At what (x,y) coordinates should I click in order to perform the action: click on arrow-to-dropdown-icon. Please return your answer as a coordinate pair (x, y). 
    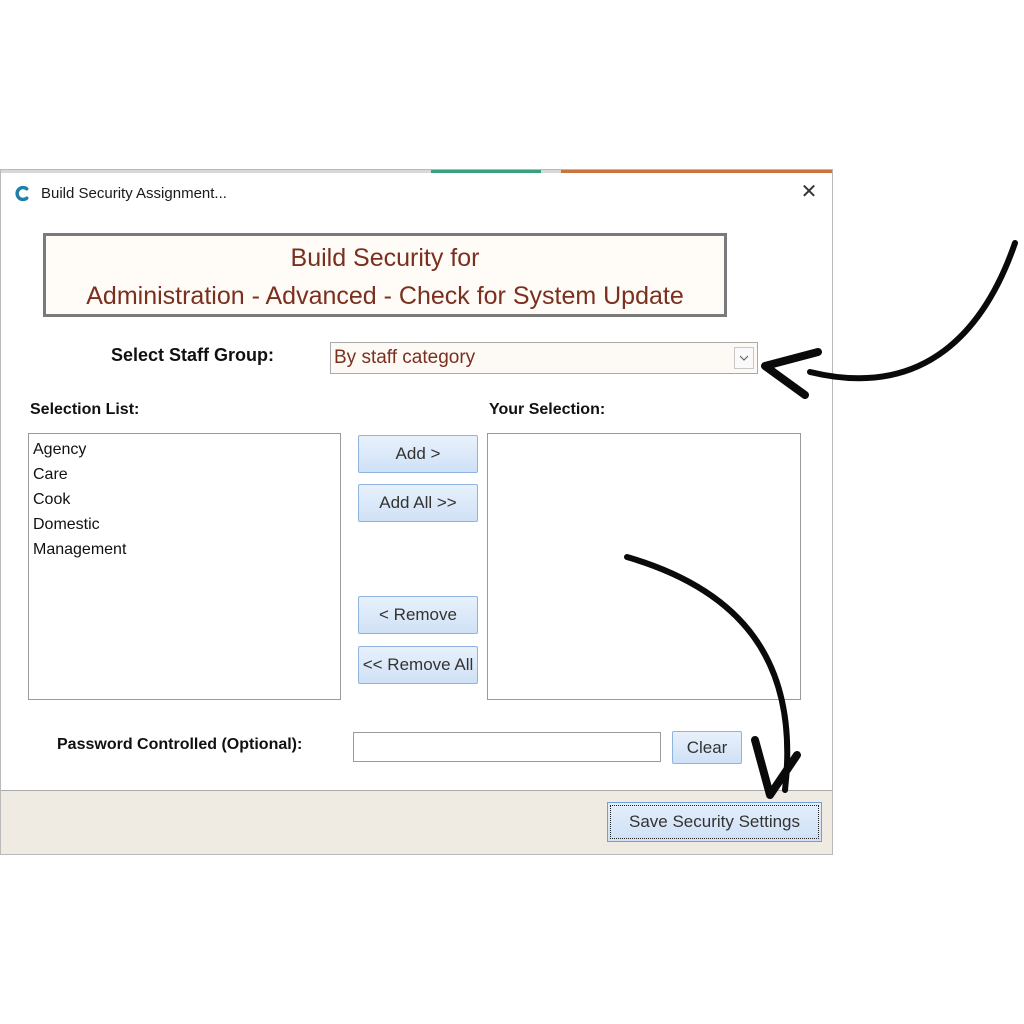
    Looking at the image, I should click on (889, 319).